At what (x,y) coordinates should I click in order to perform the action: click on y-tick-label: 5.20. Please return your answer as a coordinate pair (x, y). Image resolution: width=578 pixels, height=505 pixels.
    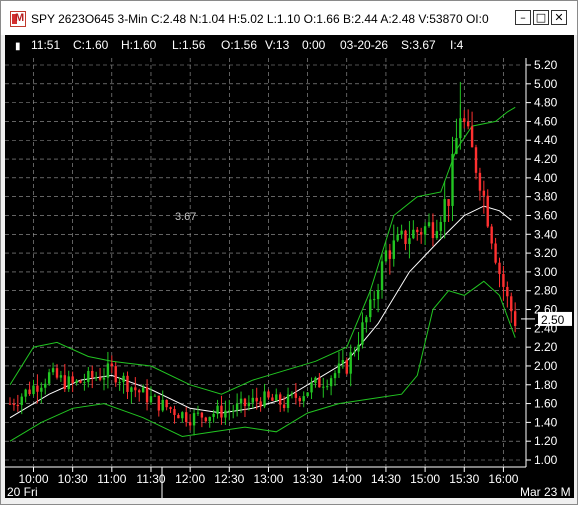
    Looking at the image, I should click on (546, 65).